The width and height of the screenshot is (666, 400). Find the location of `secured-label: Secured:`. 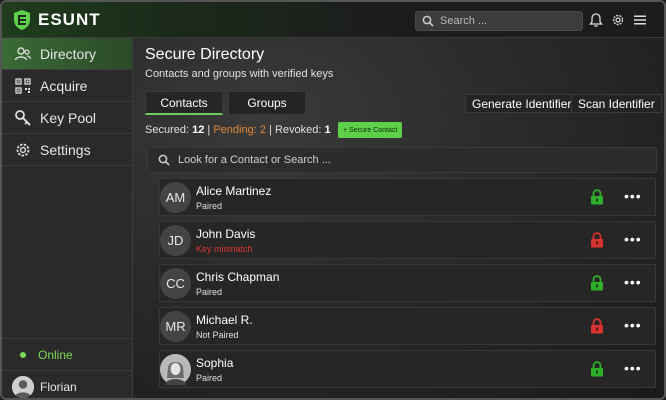

secured-label: Secured: is located at coordinates (167, 130).